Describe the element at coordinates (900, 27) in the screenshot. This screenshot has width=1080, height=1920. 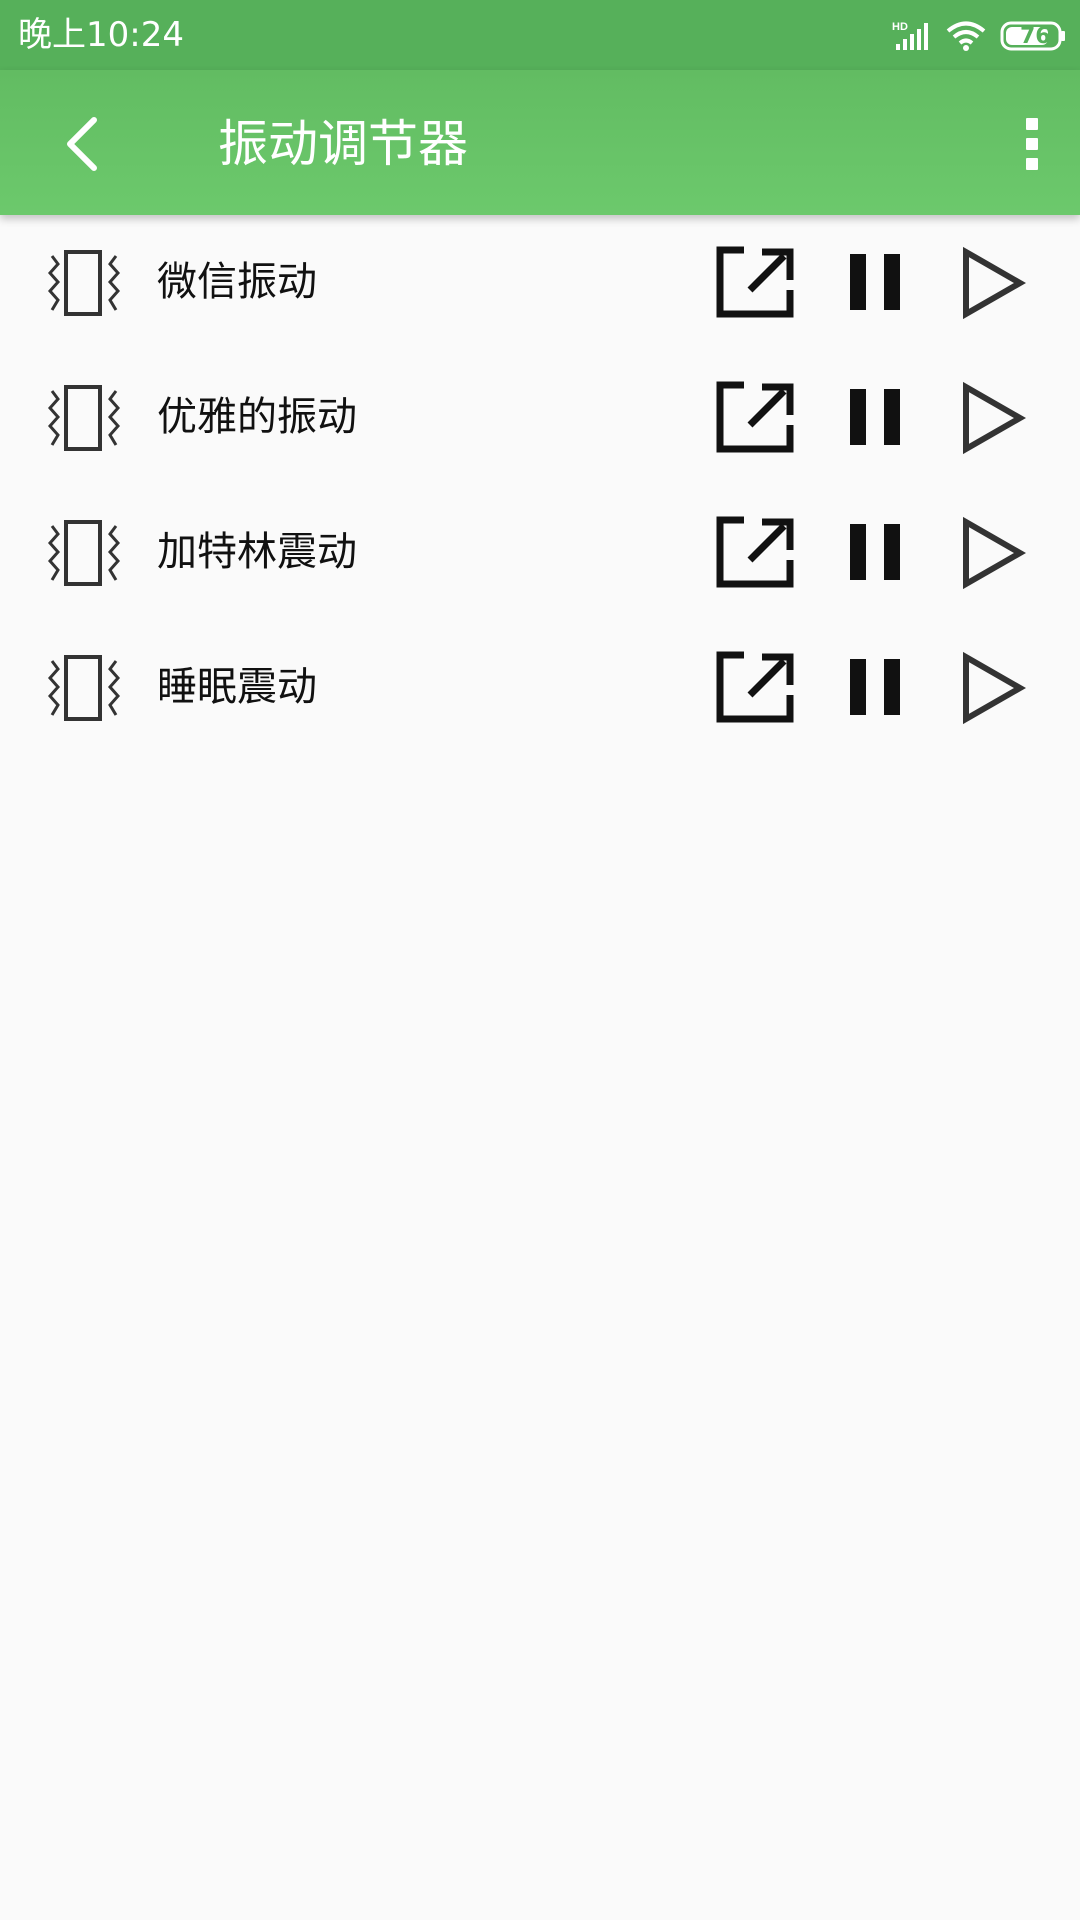
I see `hd-label: HD` at that location.